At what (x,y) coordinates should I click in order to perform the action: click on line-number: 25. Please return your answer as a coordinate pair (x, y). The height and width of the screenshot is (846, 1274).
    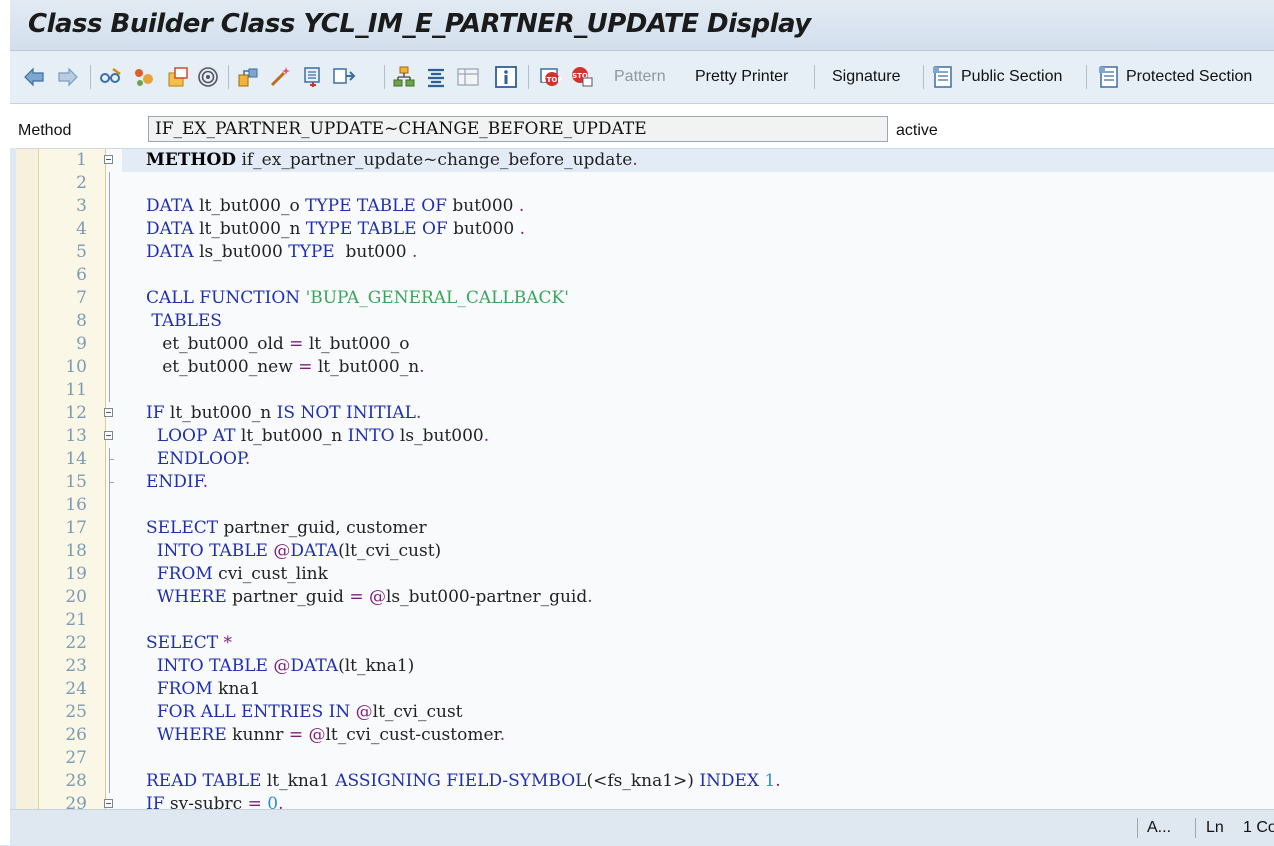
    Looking at the image, I should click on (76, 712).